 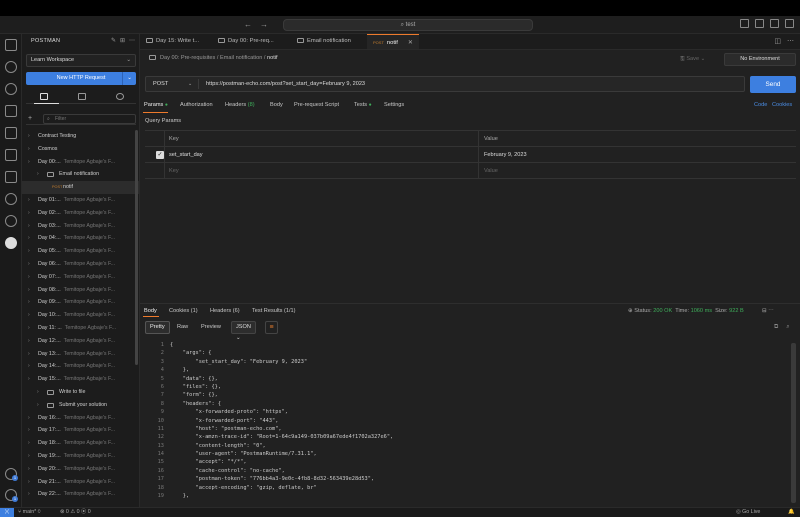 What do you see at coordinates (11, 221) in the screenshot?
I see `docker-icon` at bounding box center [11, 221].